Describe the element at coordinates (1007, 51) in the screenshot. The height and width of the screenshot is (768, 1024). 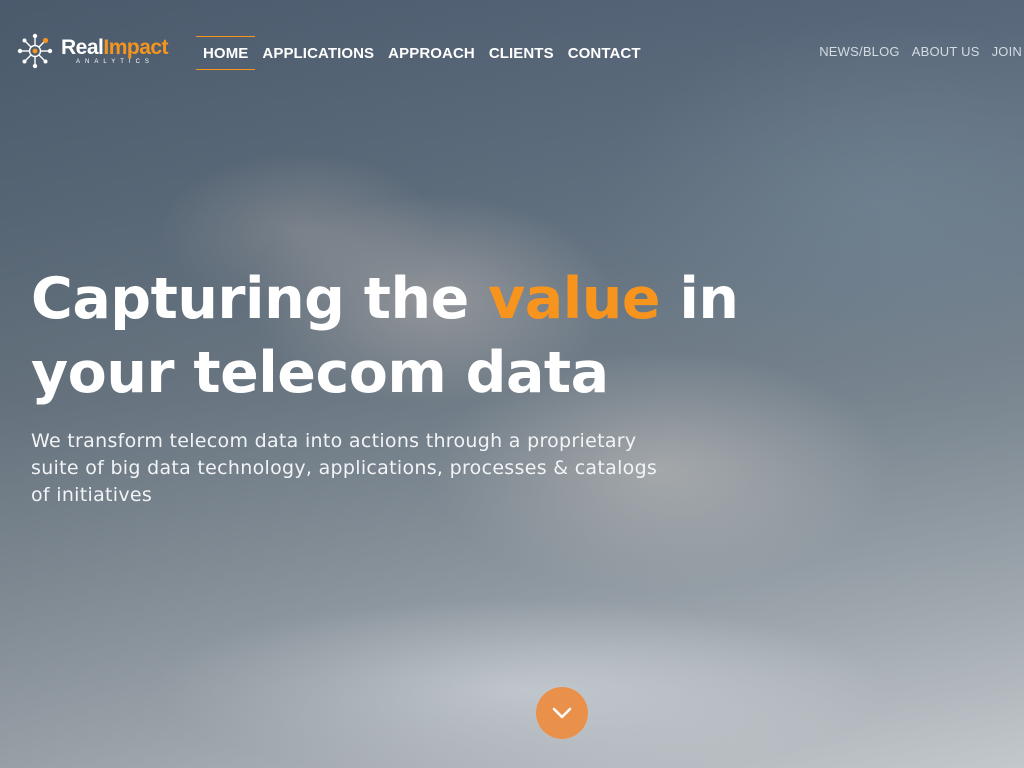
I see `nav-join: JOIN` at that location.